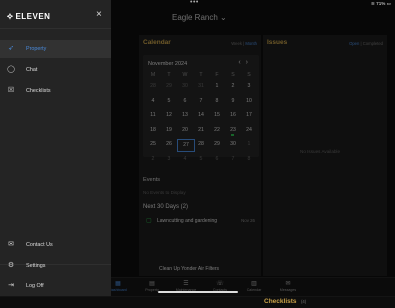 This screenshot has height=308, width=395. Describe the element at coordinates (55, 91) in the screenshot. I see `drawer-item-checklists: ☒ Checklists` at that location.